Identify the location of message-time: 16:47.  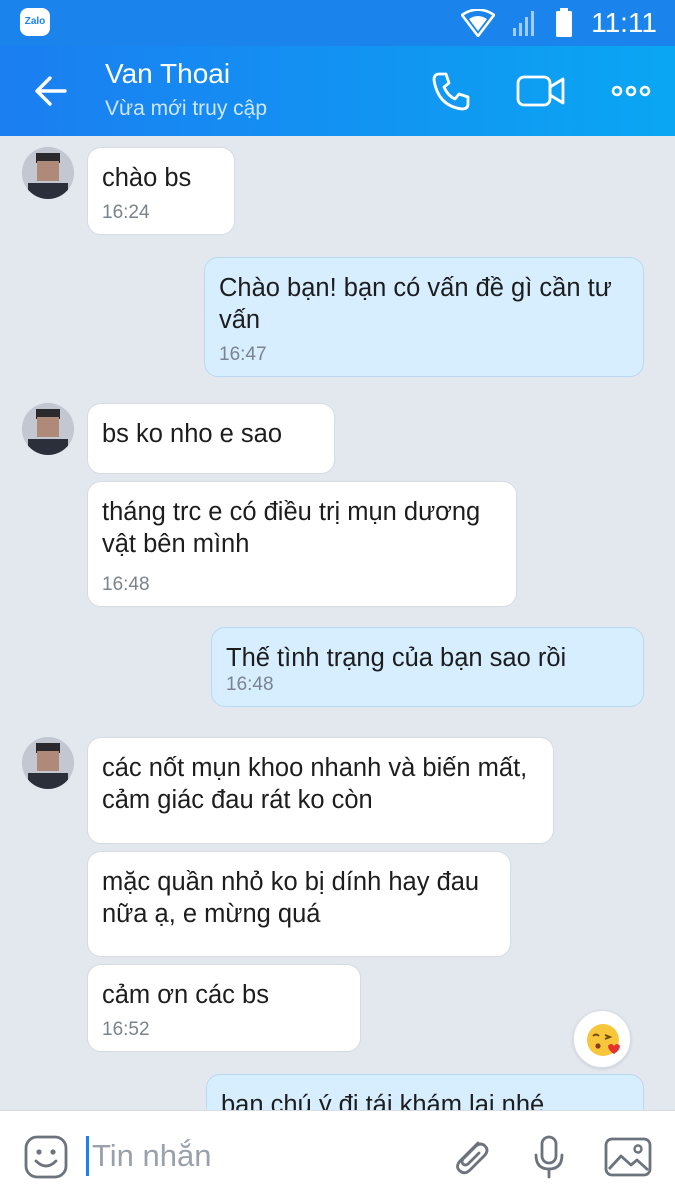
(243, 354).